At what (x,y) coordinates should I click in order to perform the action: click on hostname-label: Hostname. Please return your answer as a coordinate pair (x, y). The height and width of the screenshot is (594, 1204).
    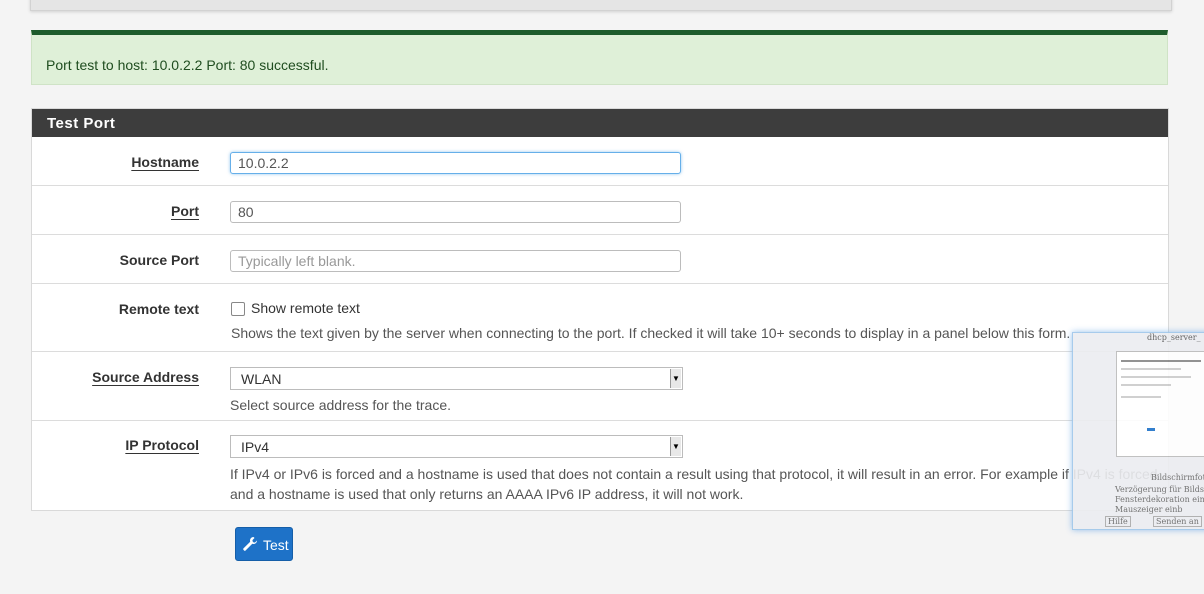
    Looking at the image, I should click on (165, 162).